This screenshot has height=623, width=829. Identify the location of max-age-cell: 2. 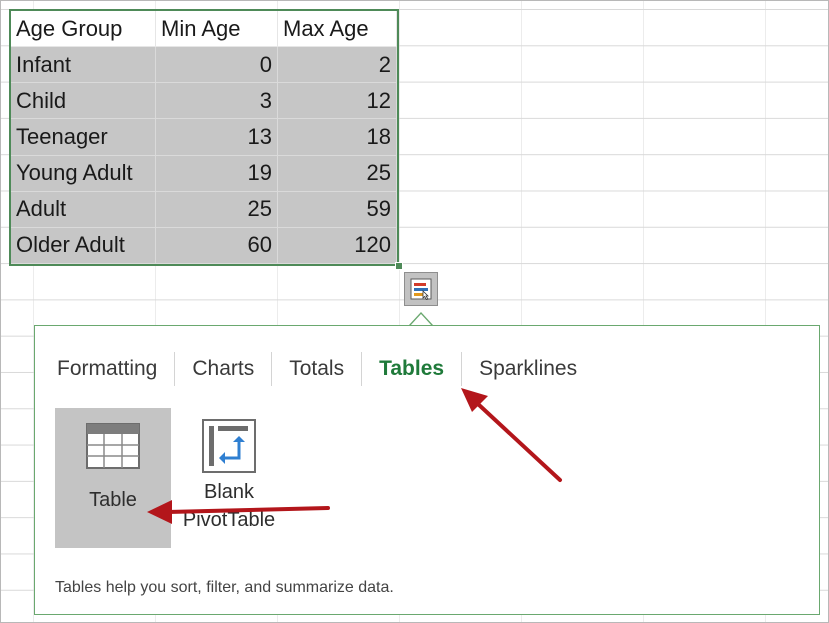
(337, 65).